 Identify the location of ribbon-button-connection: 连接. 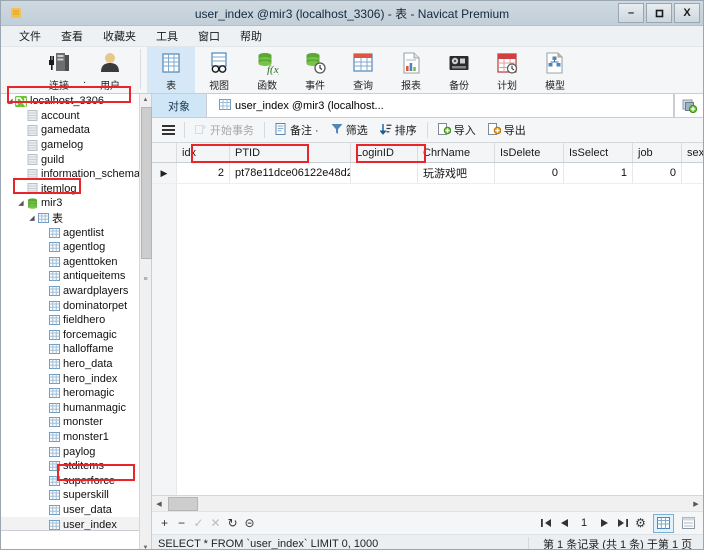
(59, 69).